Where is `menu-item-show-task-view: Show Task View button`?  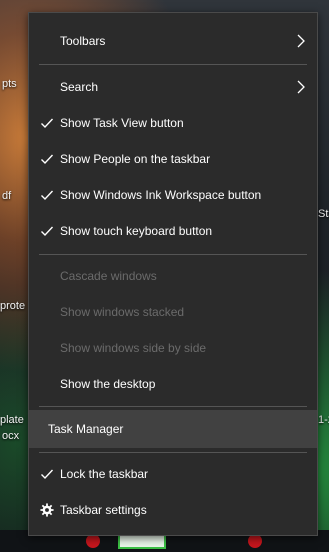 menu-item-show-task-view: Show Task View button is located at coordinates (173, 123).